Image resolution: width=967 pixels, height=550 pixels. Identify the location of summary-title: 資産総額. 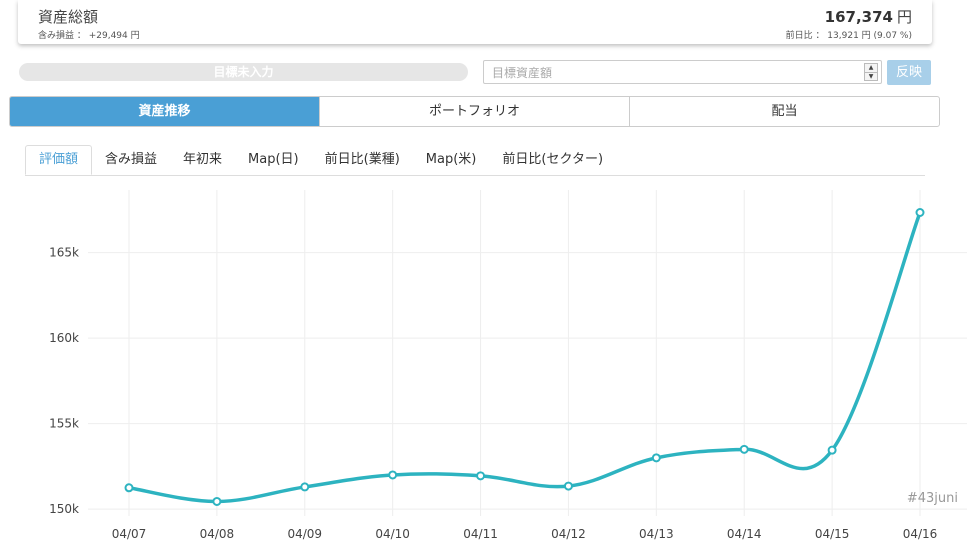
(68, 17).